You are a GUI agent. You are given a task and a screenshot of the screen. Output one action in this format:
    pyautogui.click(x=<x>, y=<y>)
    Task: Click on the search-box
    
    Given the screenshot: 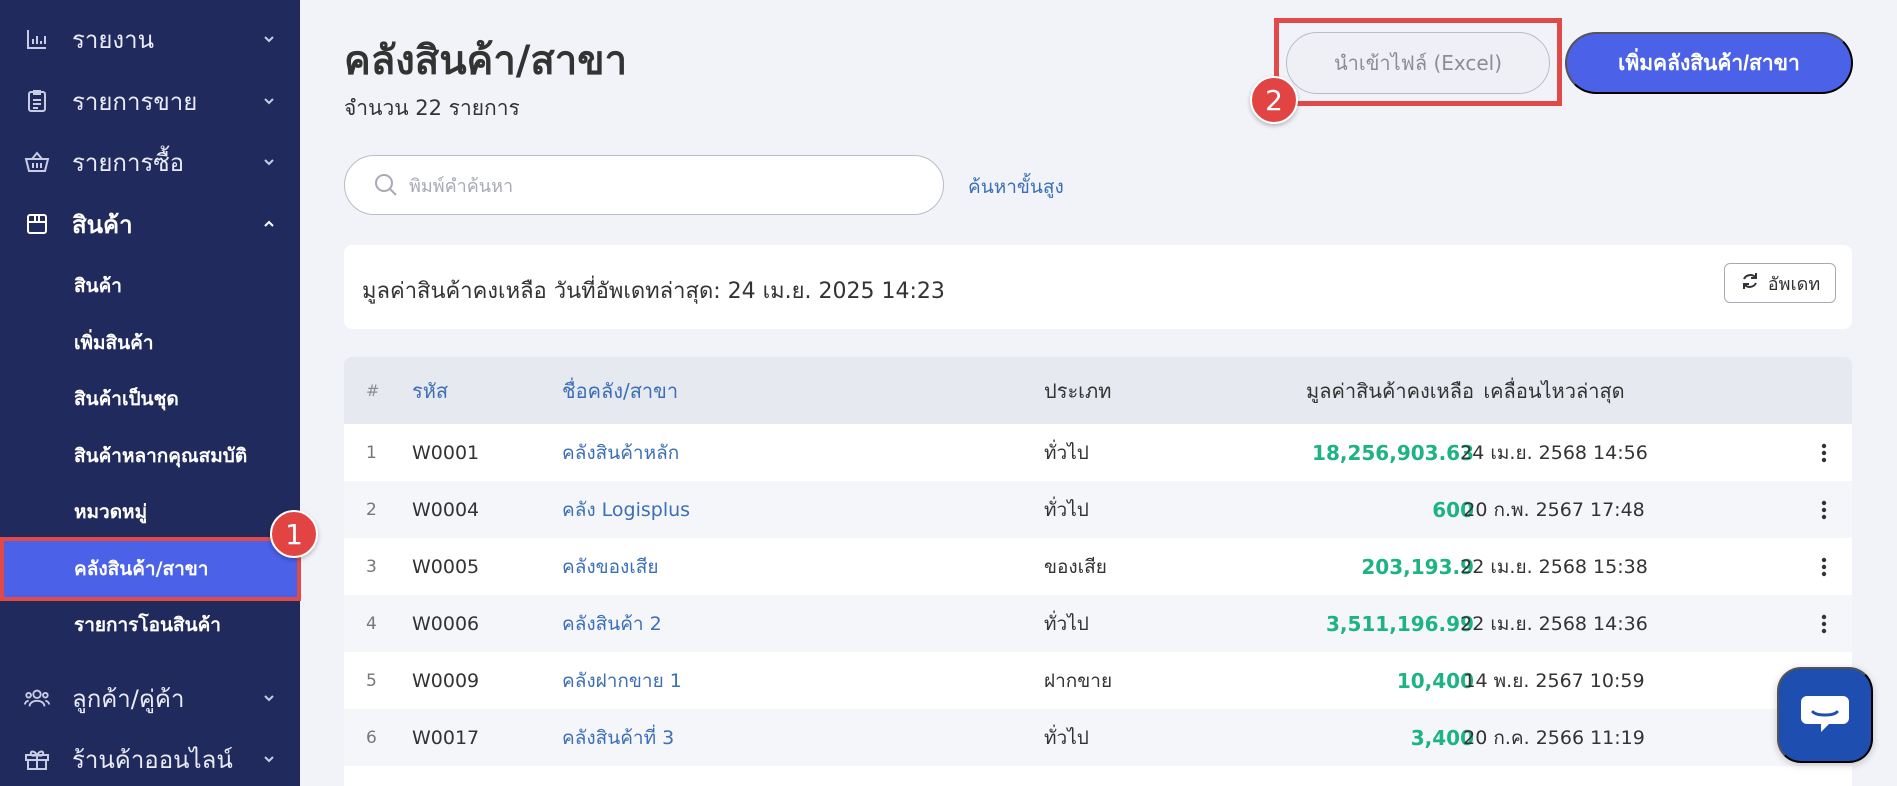 What is the action you would take?
    pyautogui.click(x=644, y=185)
    